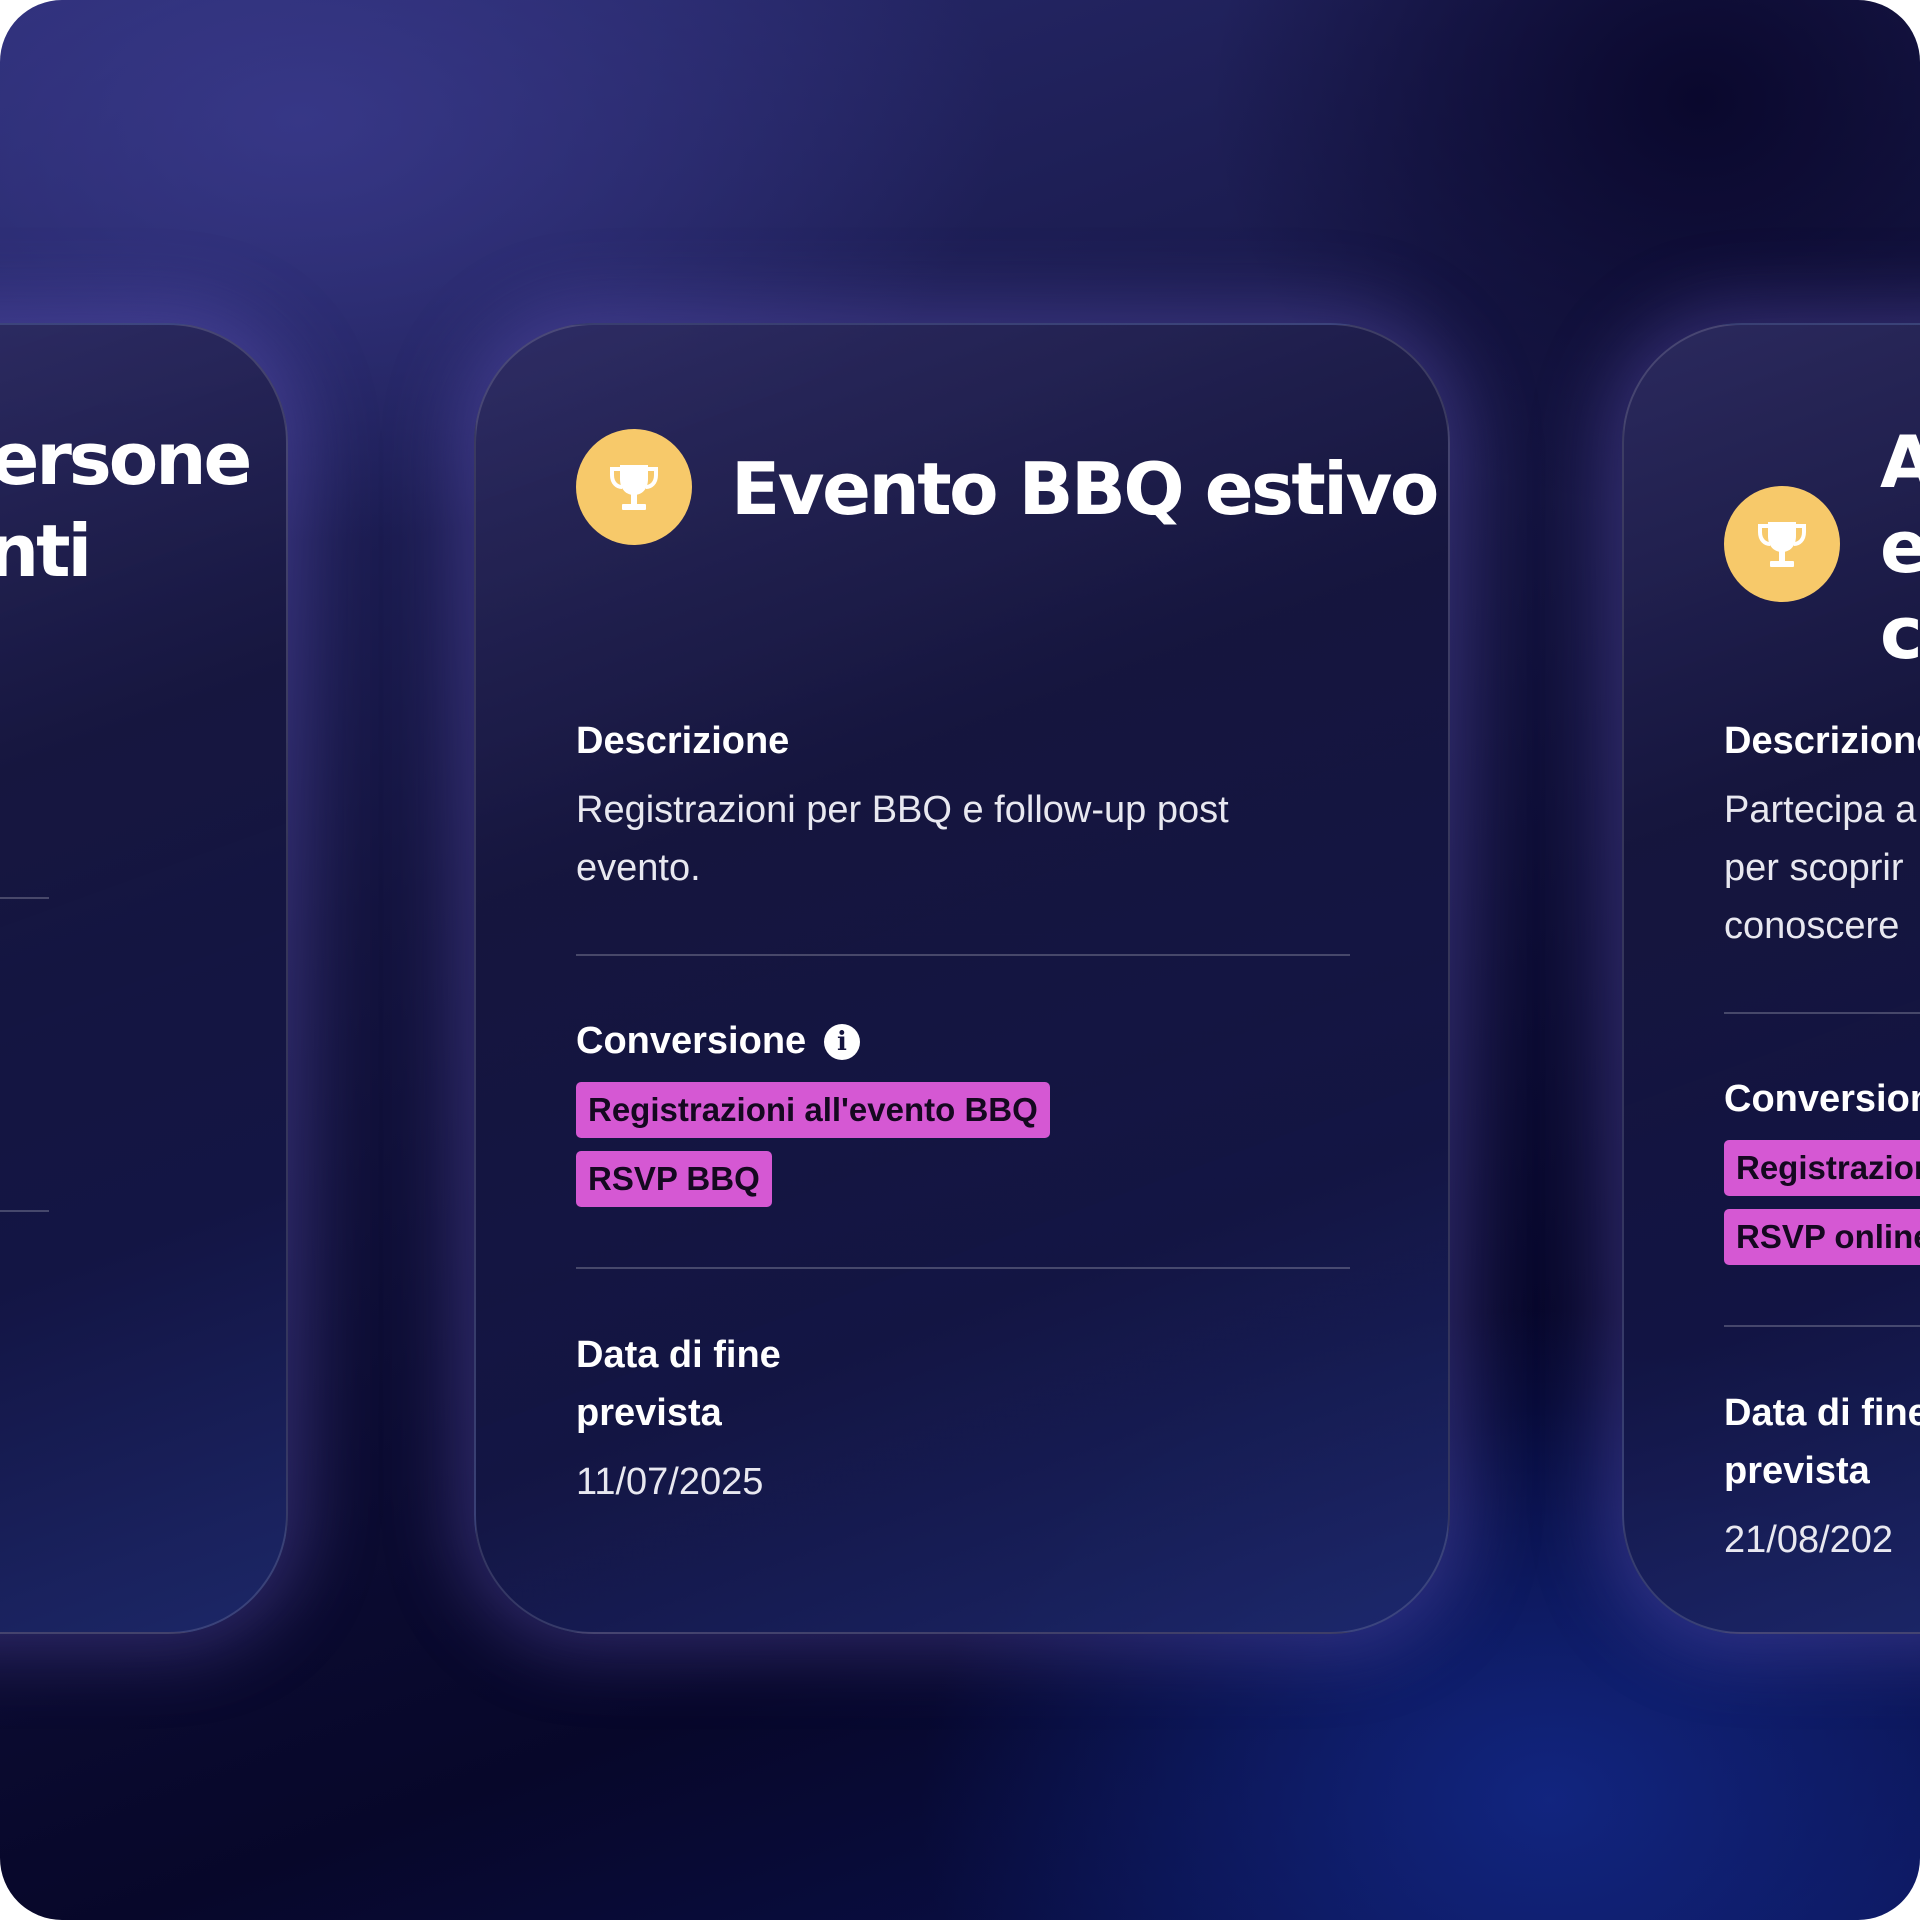 This screenshot has height=1920, width=1920. What do you see at coordinates (674, 1179) in the screenshot?
I see `conversion-tag: RSVP BBQ` at bounding box center [674, 1179].